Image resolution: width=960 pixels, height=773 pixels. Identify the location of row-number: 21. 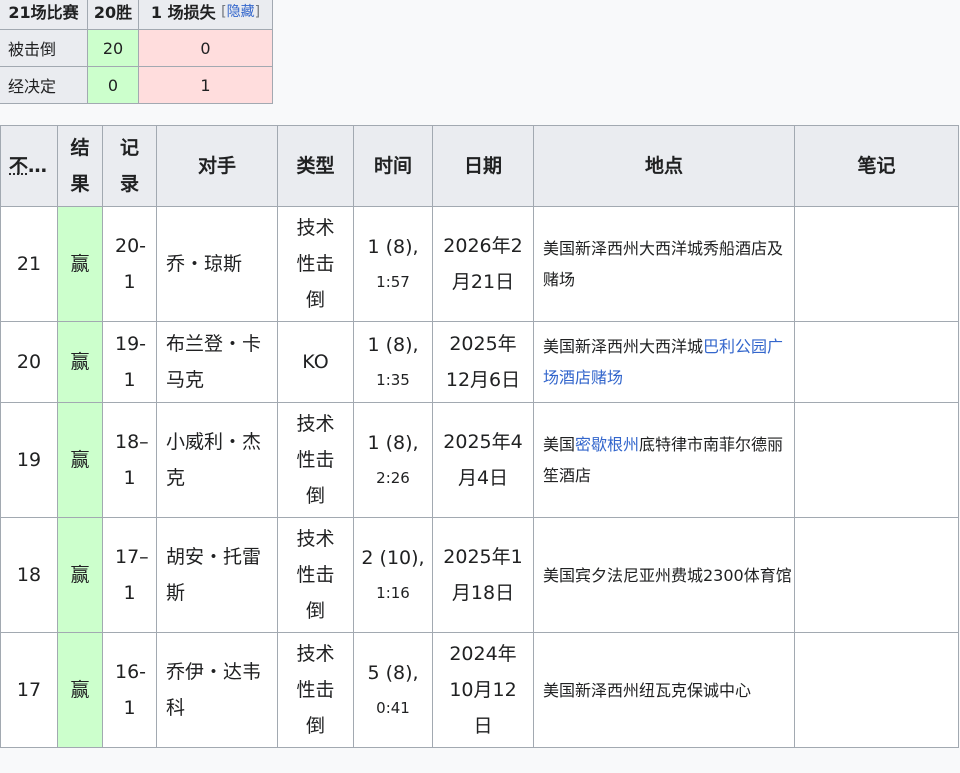
(29, 264).